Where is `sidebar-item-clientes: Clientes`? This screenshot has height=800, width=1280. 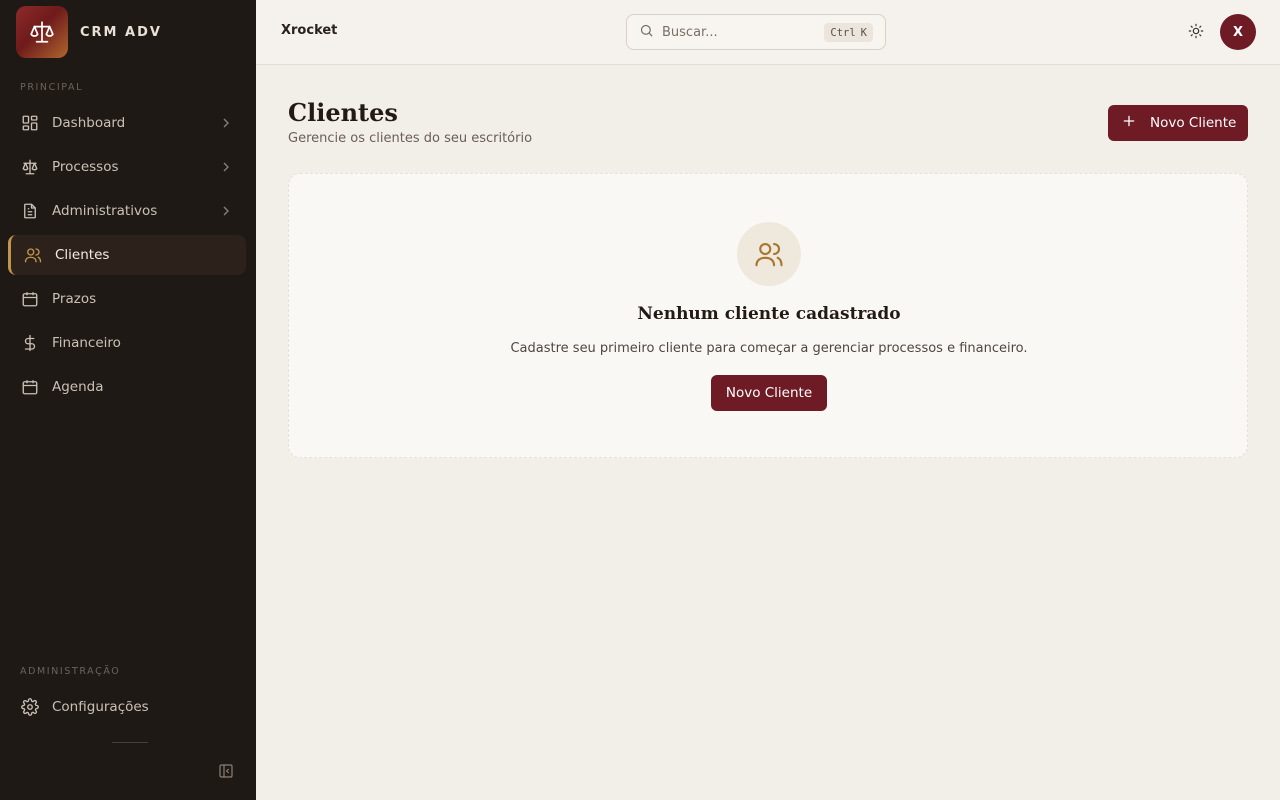
sidebar-item-clientes: Clientes is located at coordinates (127, 255).